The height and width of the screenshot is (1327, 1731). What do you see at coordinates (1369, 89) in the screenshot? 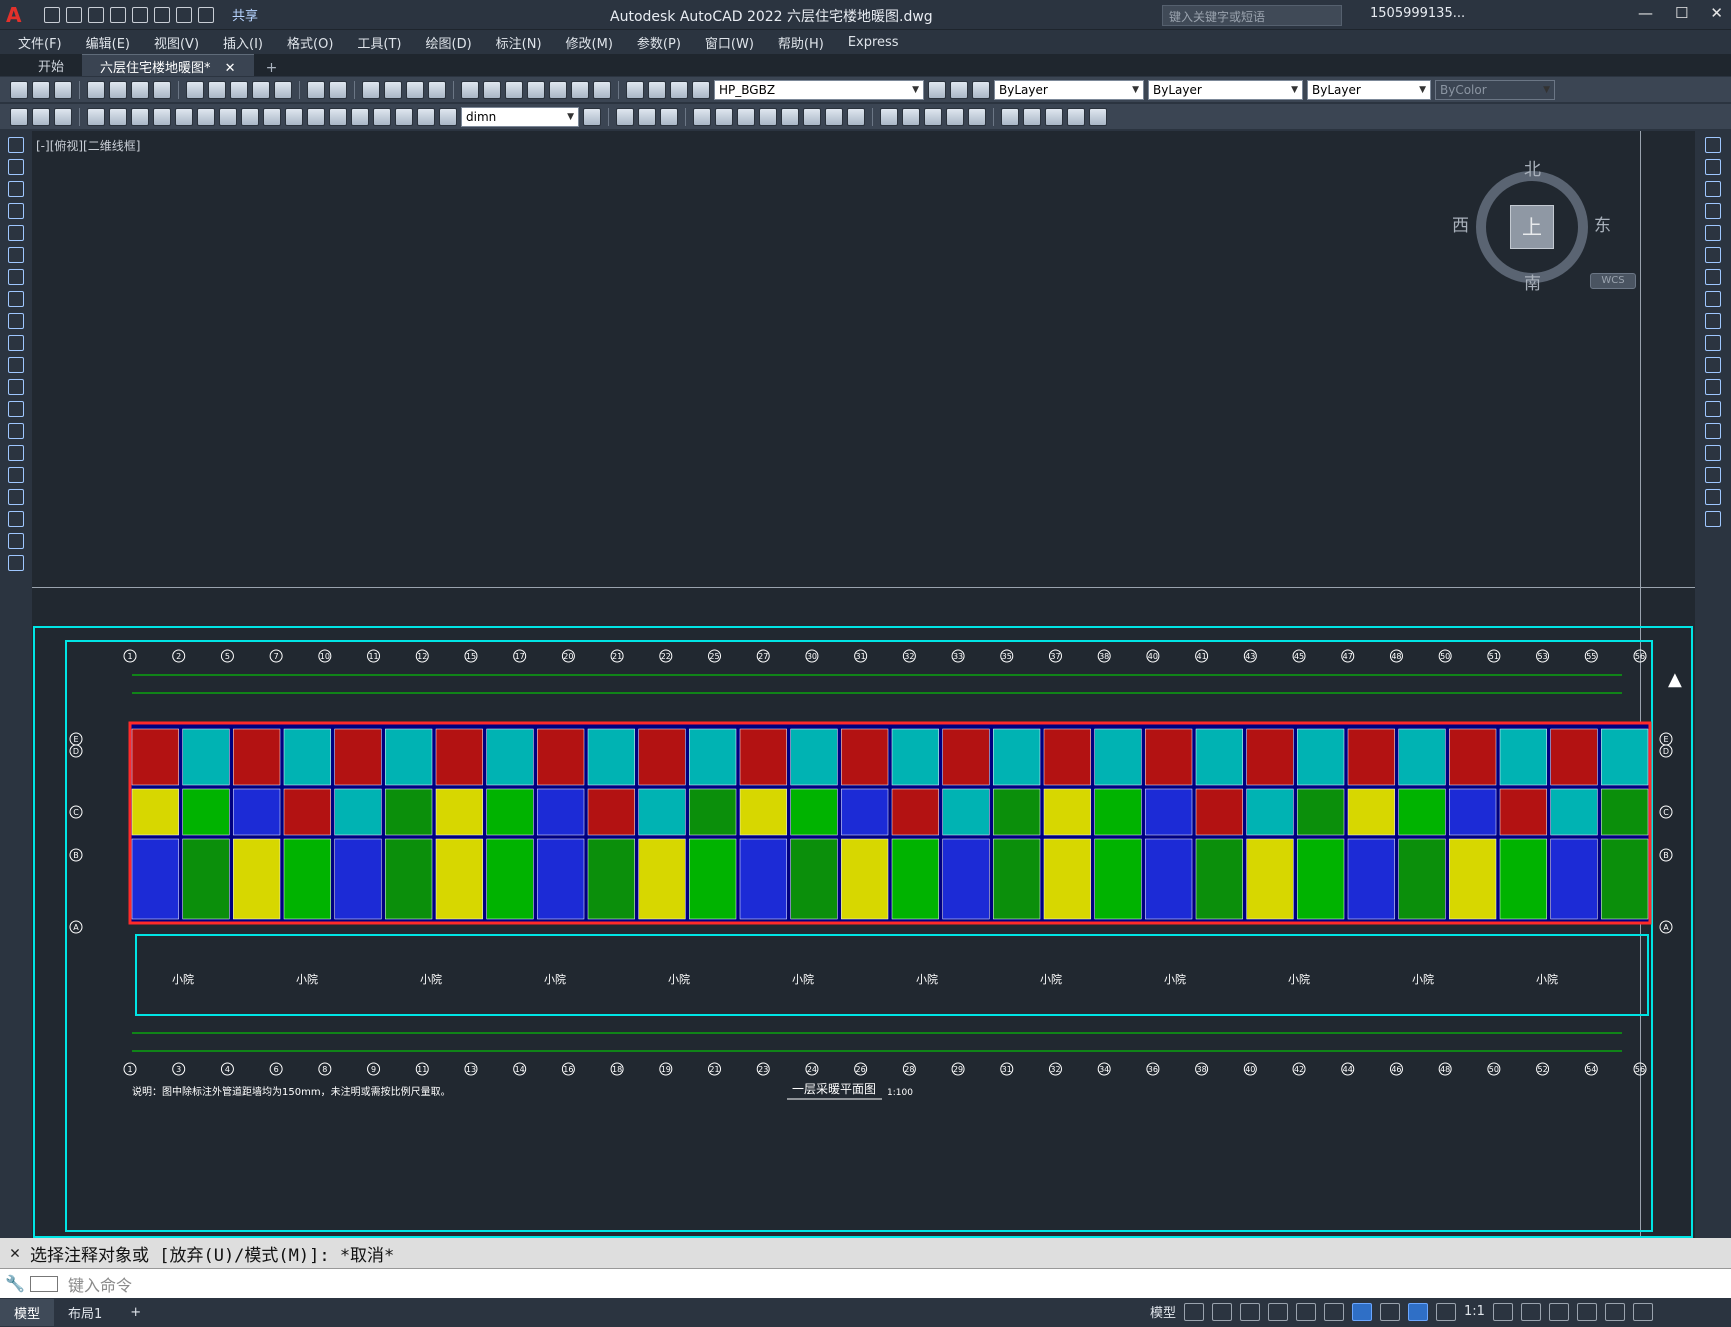
I see `lineweight-dropdown: ByLayer ▼` at bounding box center [1369, 89].